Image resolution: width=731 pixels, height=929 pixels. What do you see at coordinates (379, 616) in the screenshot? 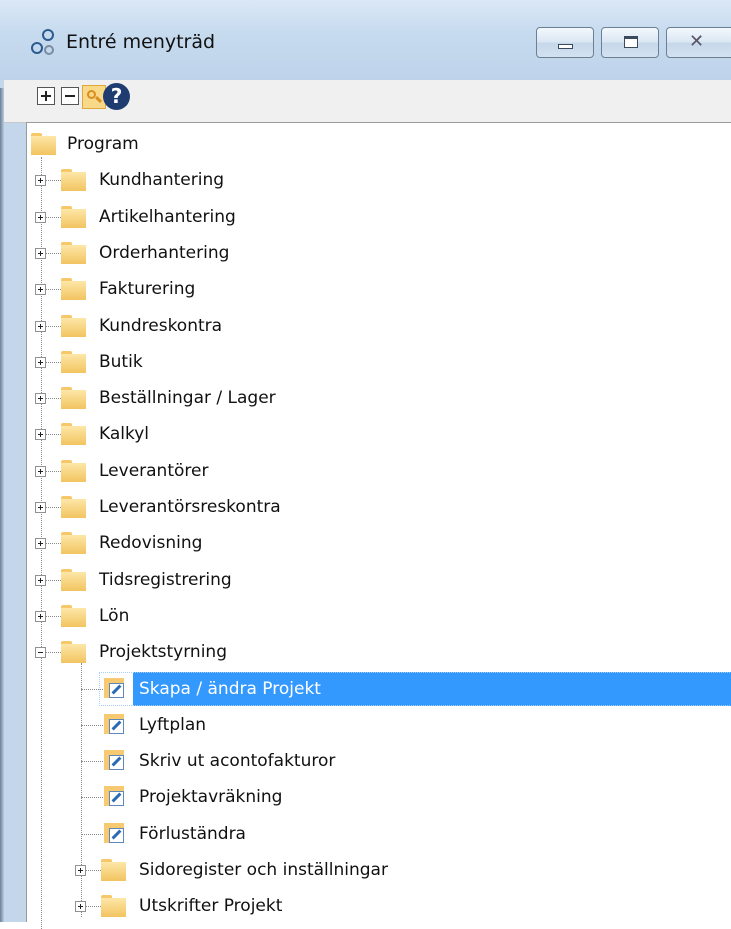
I see `tree-item: Lön` at bounding box center [379, 616].